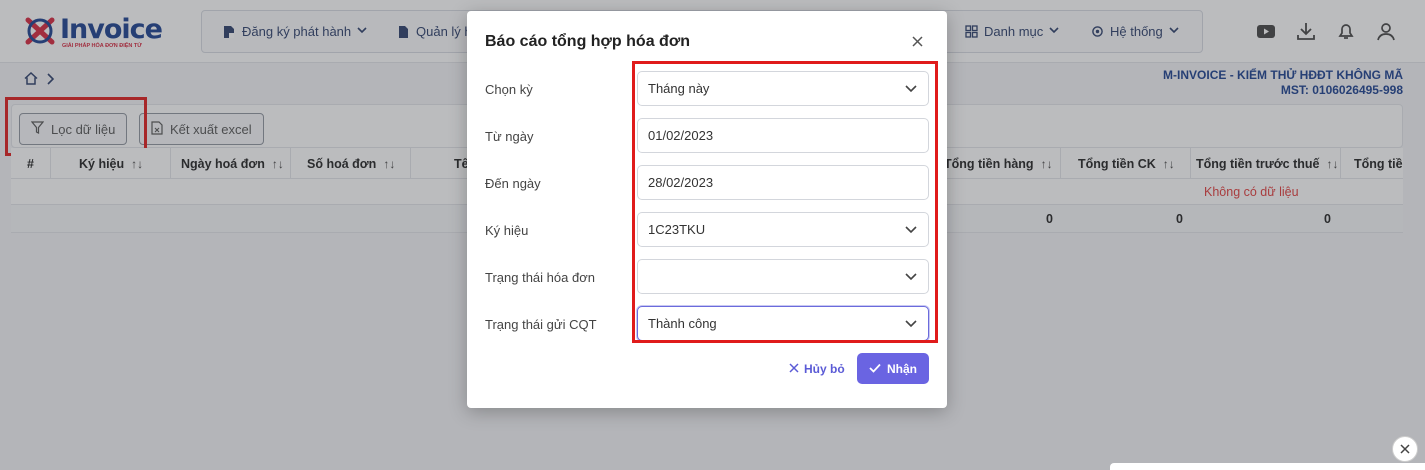  What do you see at coordinates (541, 324) in the screenshot?
I see `cqt-status-label: Trạng thái gửi CQT` at bounding box center [541, 324].